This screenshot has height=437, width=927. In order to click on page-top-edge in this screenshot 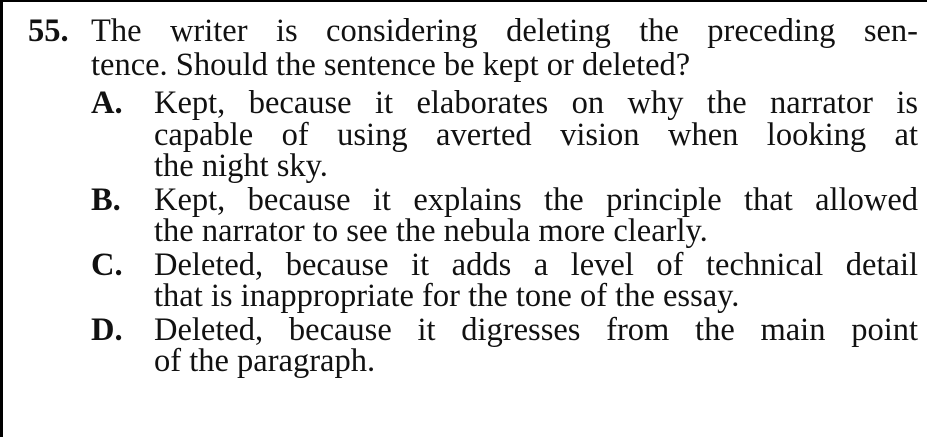, I will do `click(463, 1)`.